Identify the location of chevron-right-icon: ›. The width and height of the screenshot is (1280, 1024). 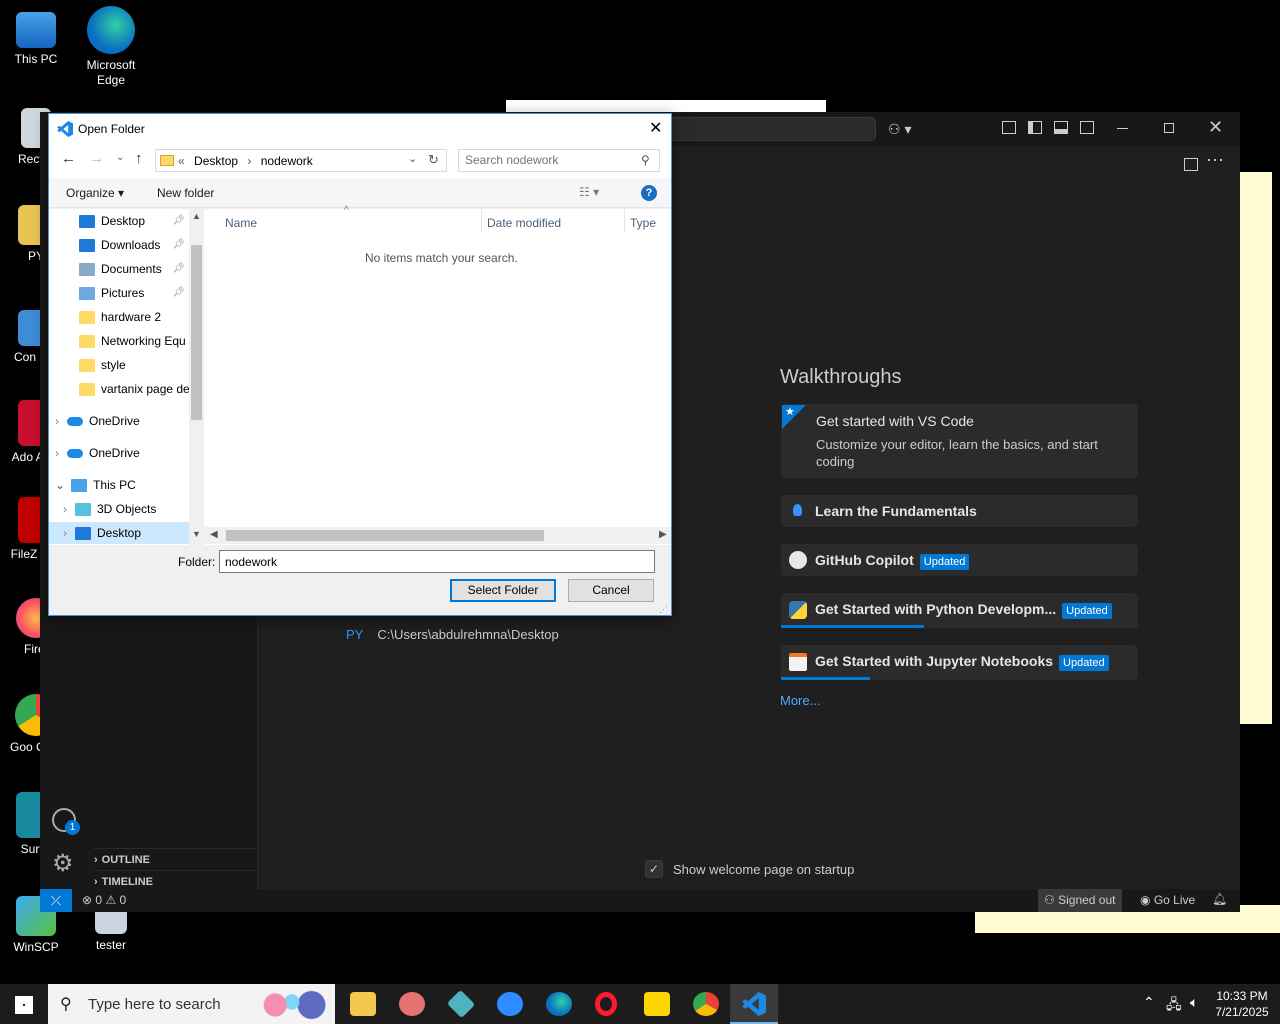
(57, 453).